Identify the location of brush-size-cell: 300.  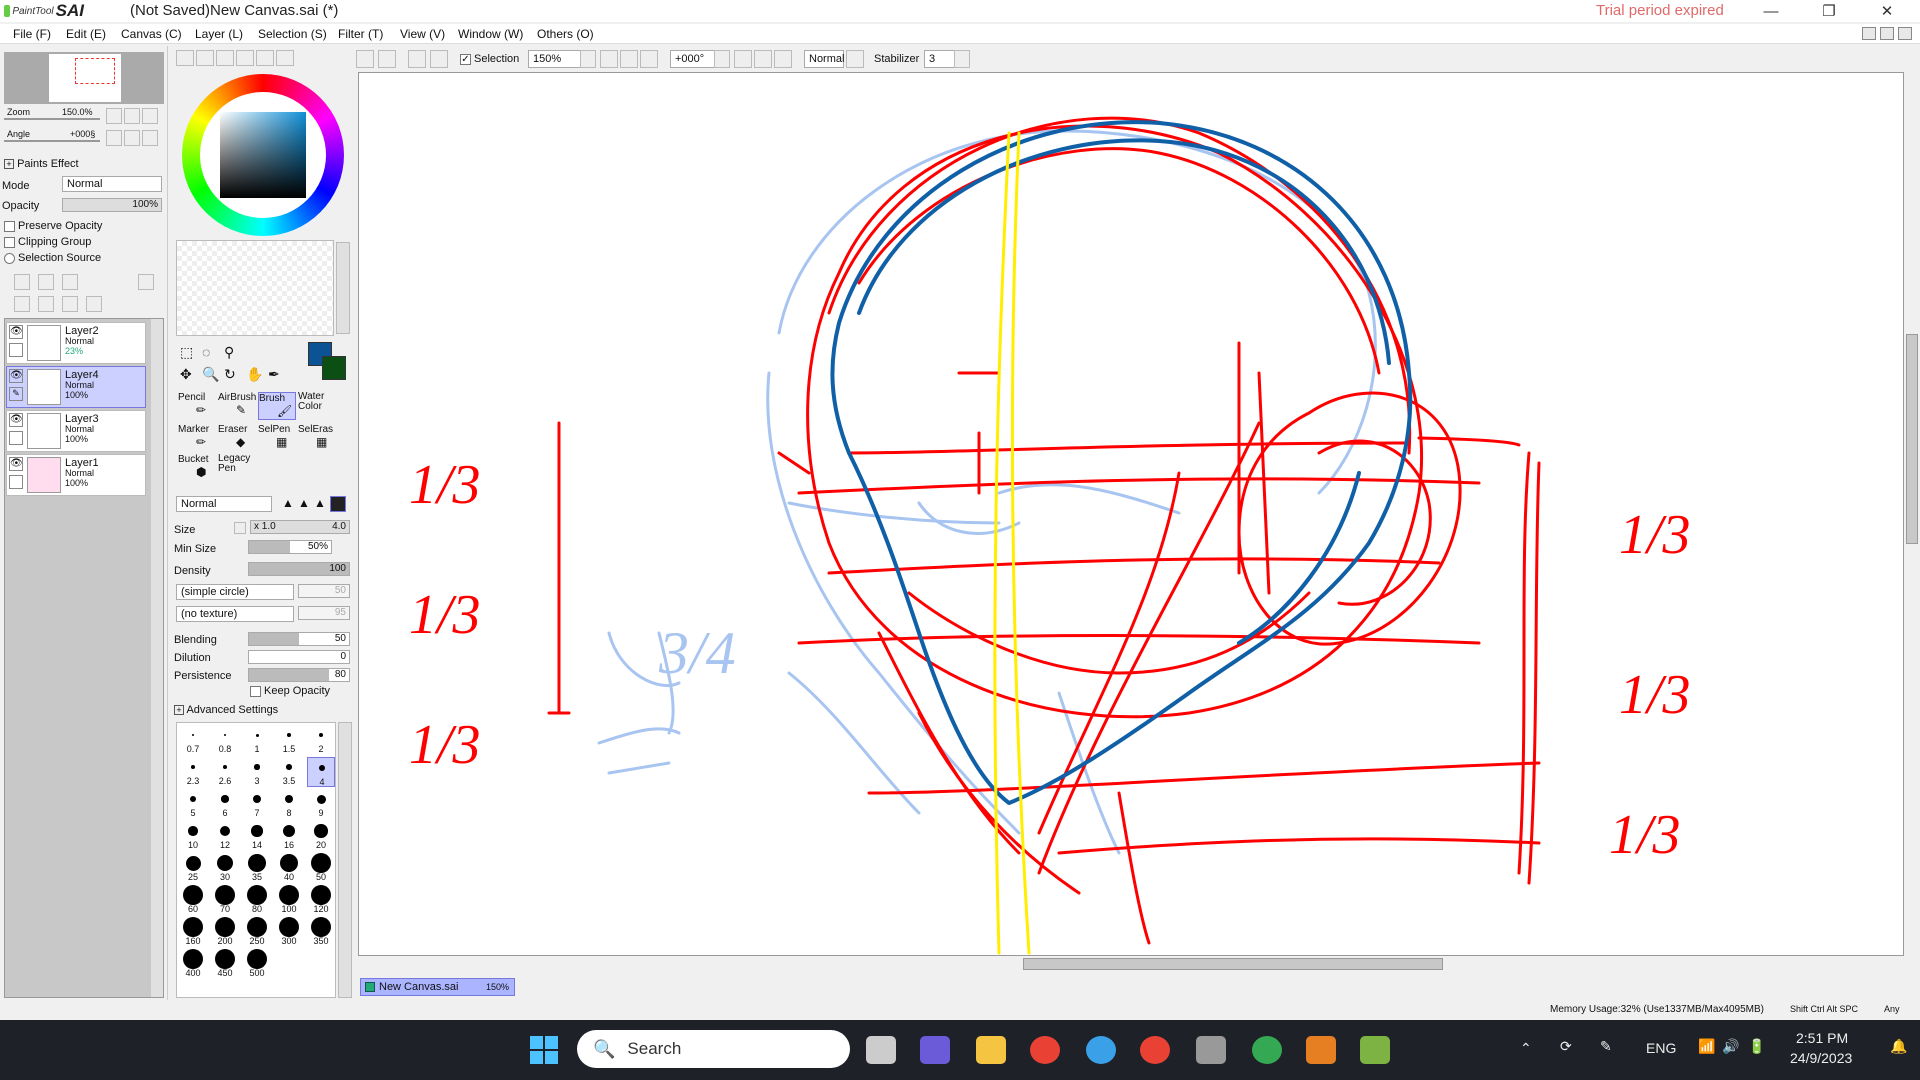
(289, 932).